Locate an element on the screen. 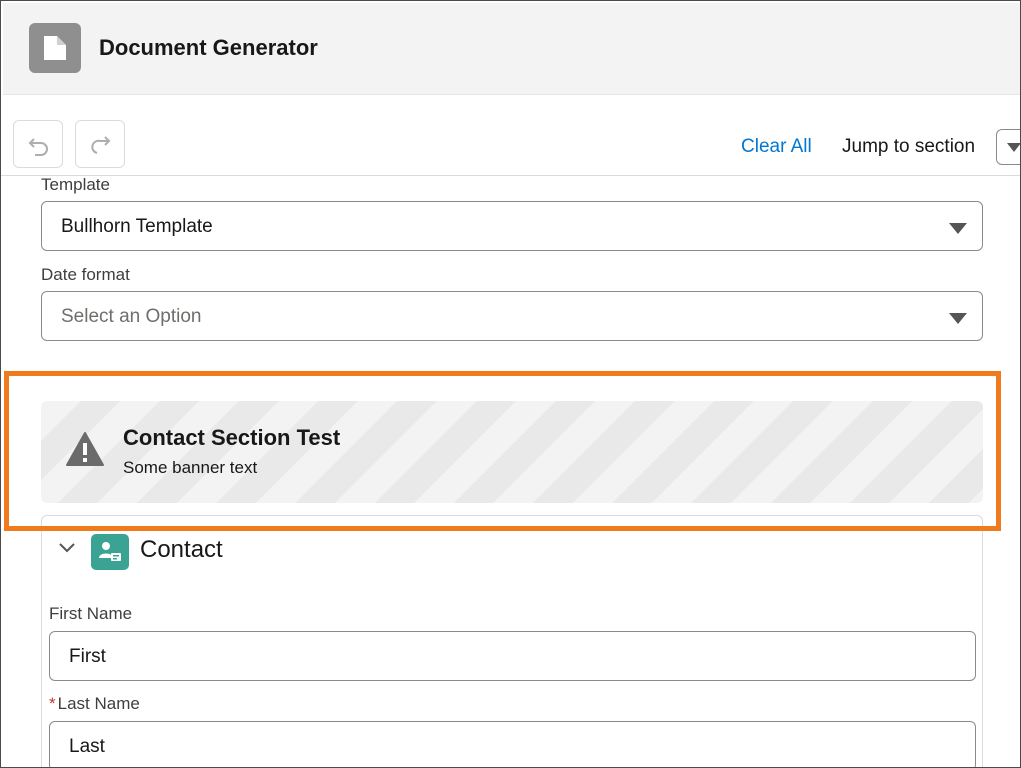  app-title: Document Generator is located at coordinates (208, 47).